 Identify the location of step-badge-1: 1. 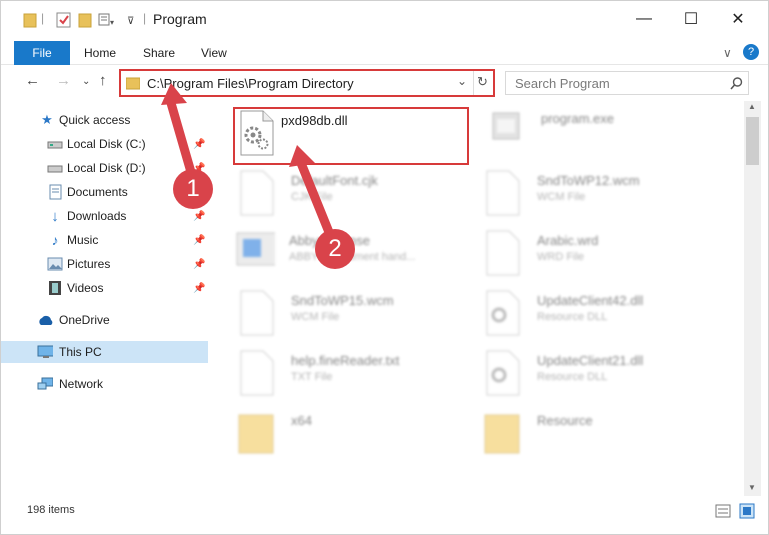
(193, 189).